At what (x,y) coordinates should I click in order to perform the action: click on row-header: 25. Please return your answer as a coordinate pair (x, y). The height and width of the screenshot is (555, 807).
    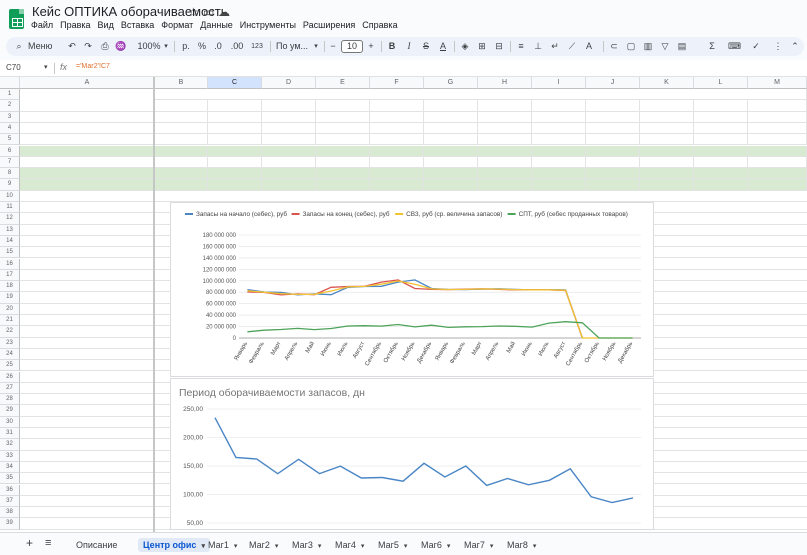
    Looking at the image, I should click on (10, 366).